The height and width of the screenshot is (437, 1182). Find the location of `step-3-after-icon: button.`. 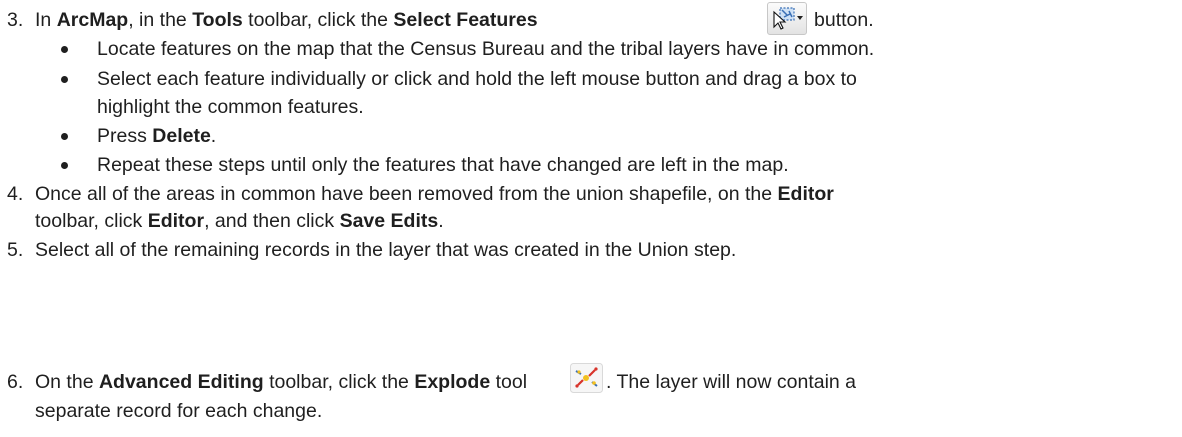

step-3-after-icon: button. is located at coordinates (844, 20).